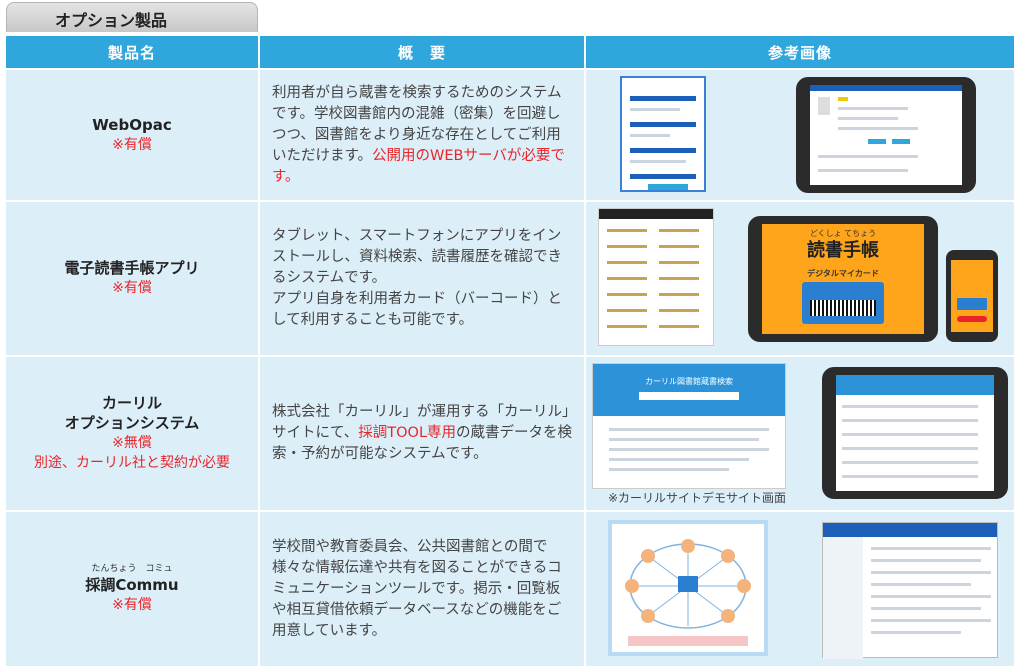  I want to click on network-diagram, so click(688, 593).